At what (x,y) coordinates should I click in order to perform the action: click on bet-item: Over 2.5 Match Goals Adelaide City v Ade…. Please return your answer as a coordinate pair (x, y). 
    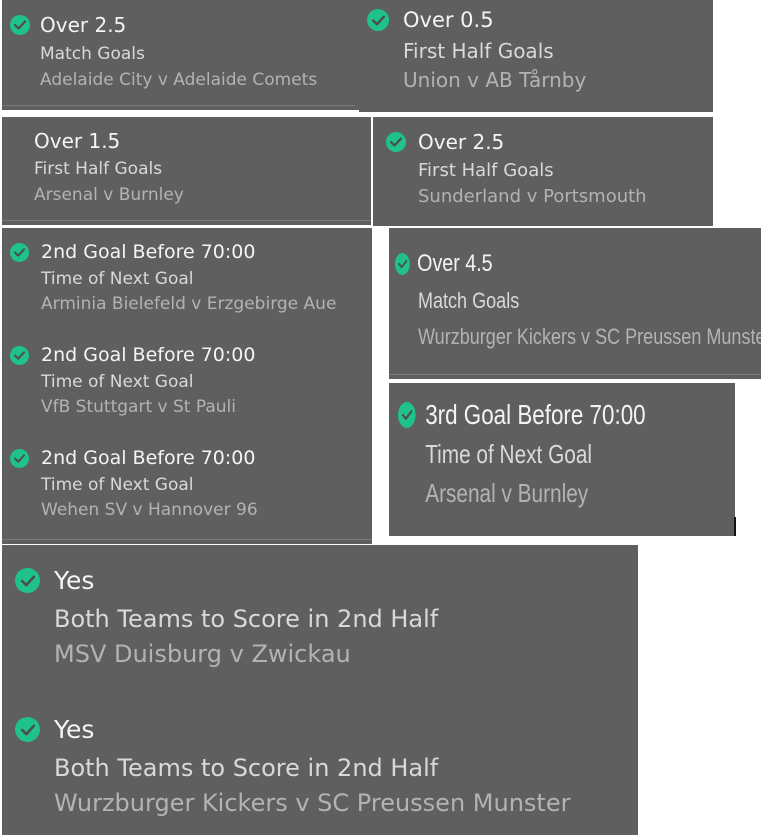
    Looking at the image, I should click on (163, 51).